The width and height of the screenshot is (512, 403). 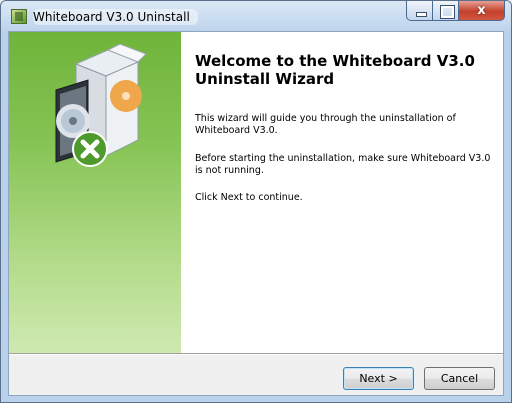 I want to click on close-icon: x, so click(x=481, y=10).